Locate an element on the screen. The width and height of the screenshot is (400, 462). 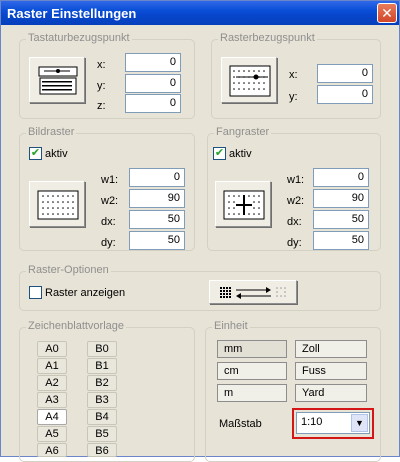
fangraster-w2-input: 90 is located at coordinates (341, 198).